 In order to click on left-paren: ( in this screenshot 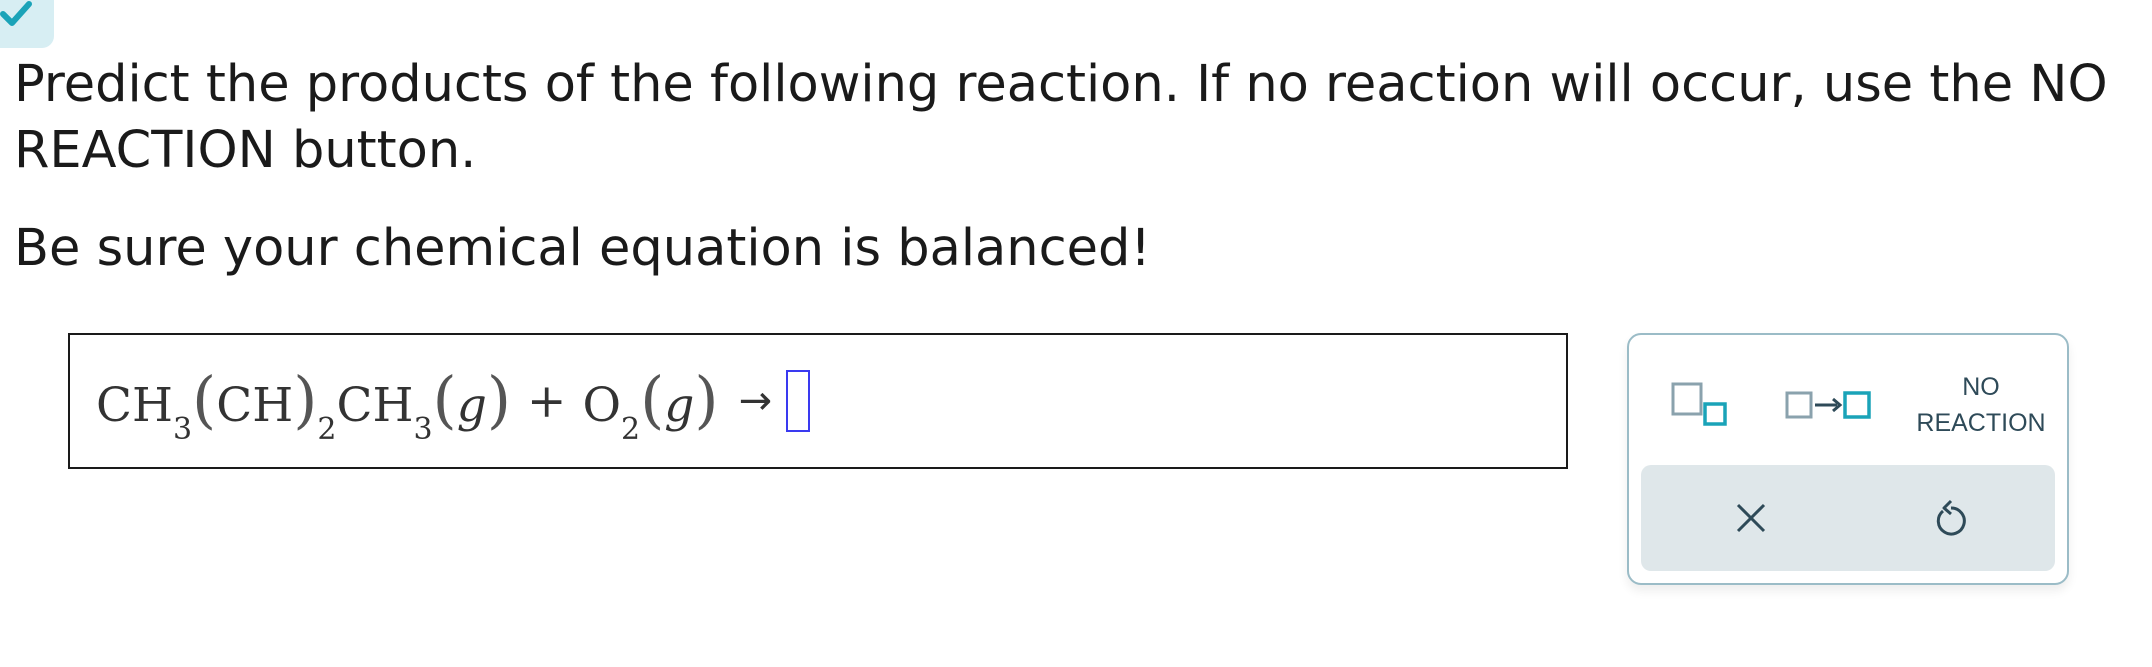, I will do `click(204, 399)`.